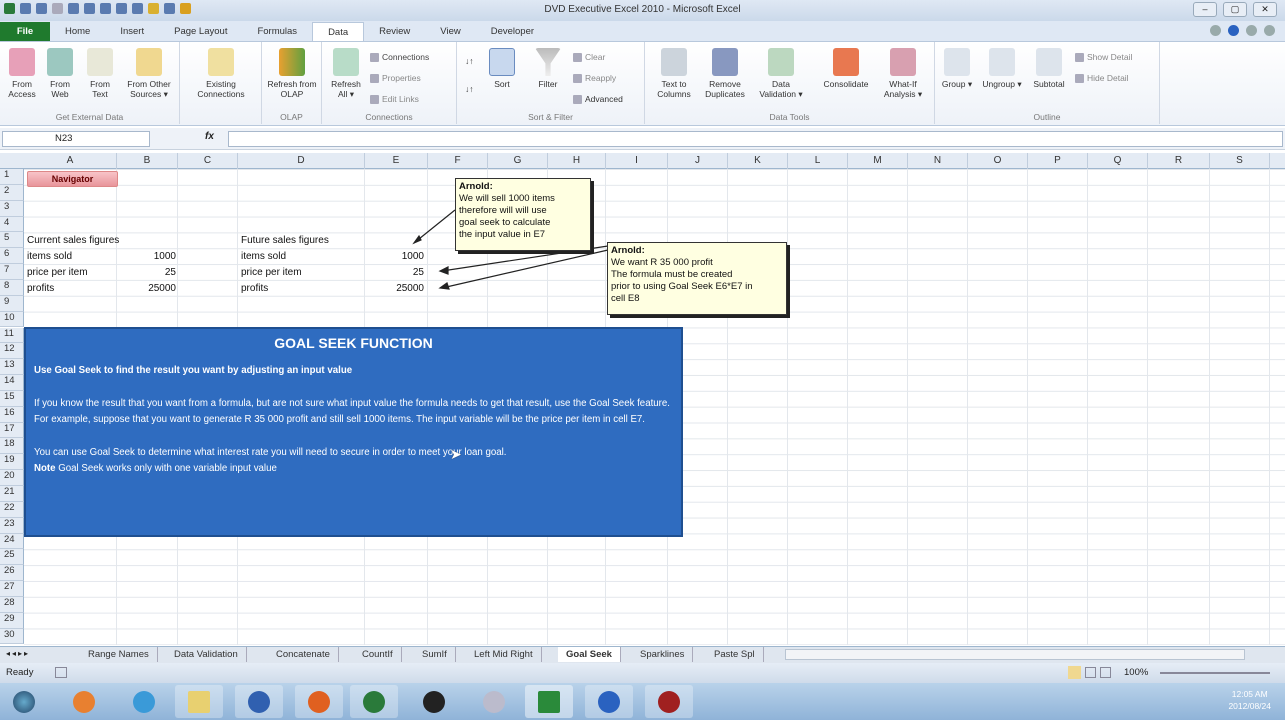 Image resolution: width=1285 pixels, height=720 pixels. I want to click on sheet-tab-data-validation: Data Validation, so click(206, 654).